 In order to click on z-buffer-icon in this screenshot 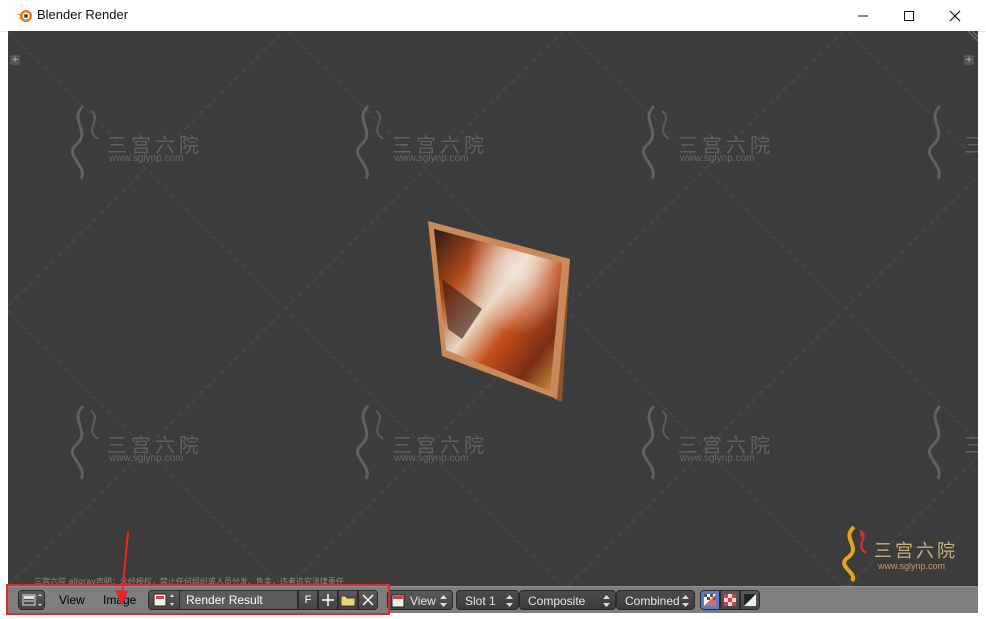, I will do `click(750, 600)`.